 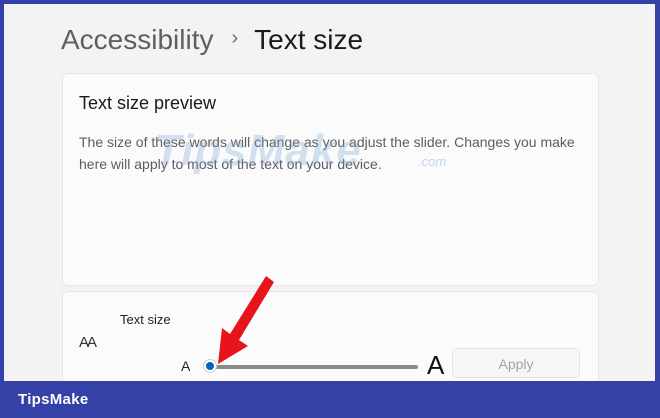 I want to click on page-title: Text size, so click(x=309, y=39).